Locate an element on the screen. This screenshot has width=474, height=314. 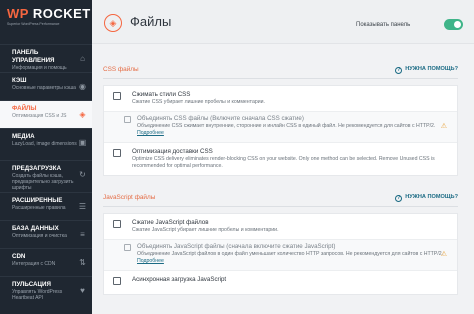
sidebar-item-title: ПУЛЬСАЦИЯ is located at coordinates (31, 284).